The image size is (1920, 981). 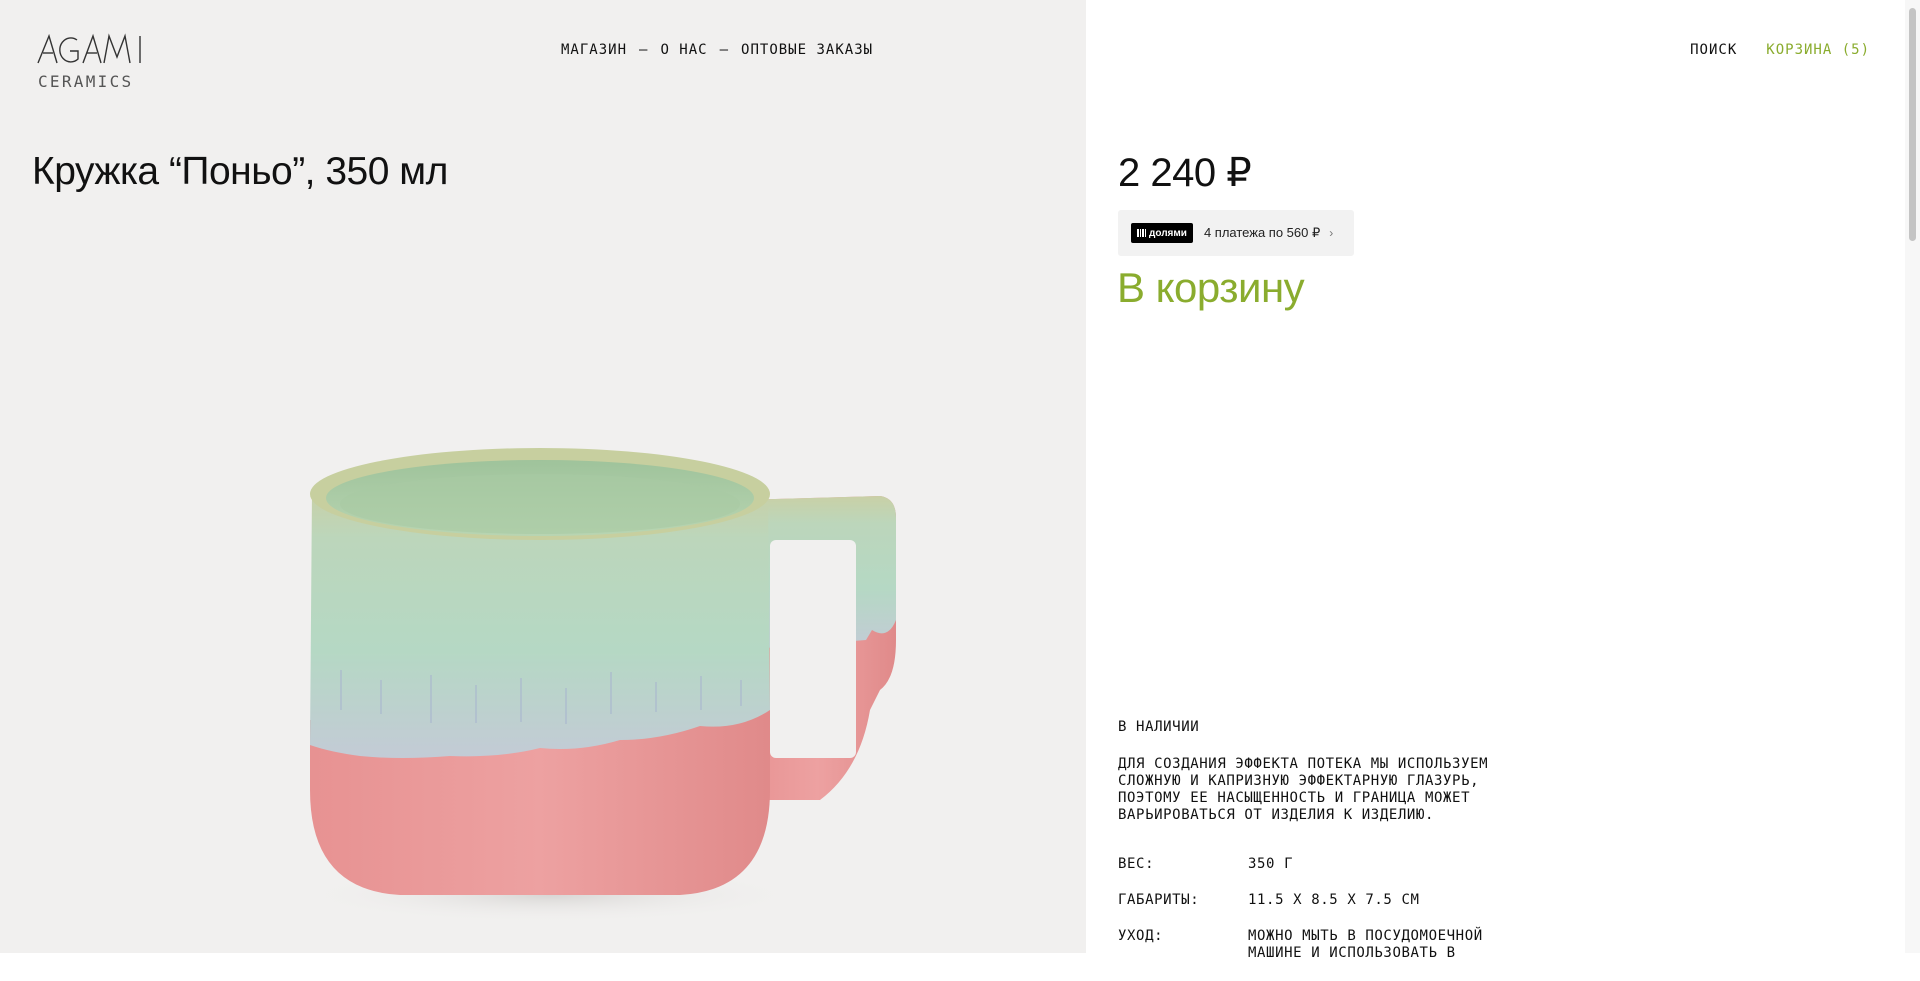 What do you see at coordinates (1185, 173) in the screenshot?
I see `product-price: 2 240 ₽` at bounding box center [1185, 173].